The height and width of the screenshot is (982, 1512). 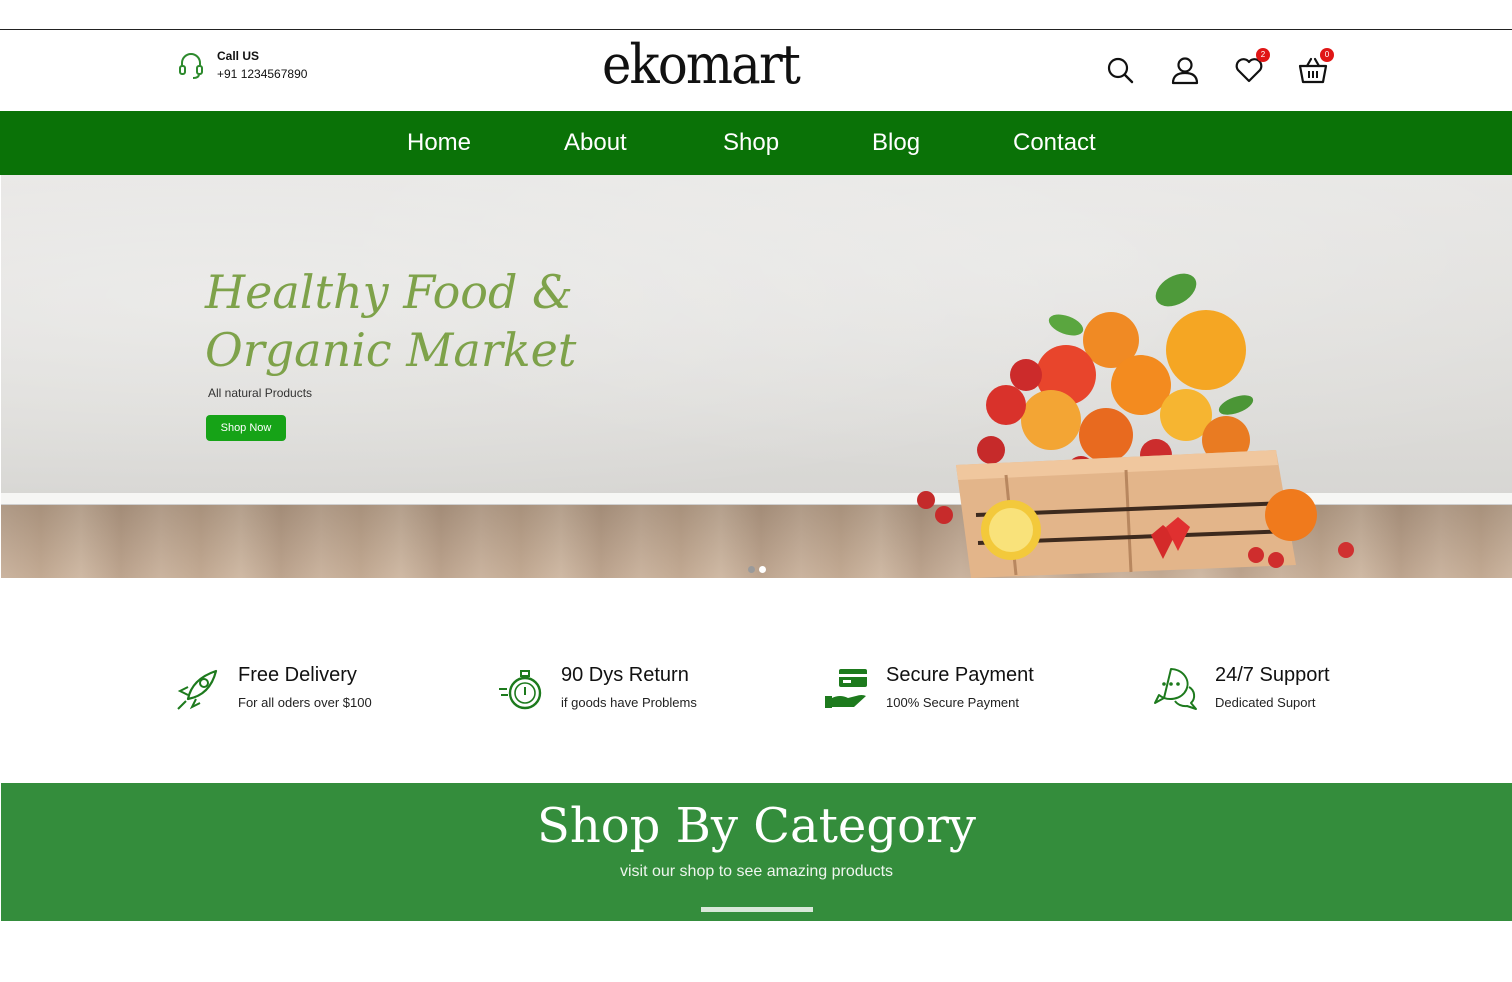 I want to click on rocket-icon, so click(x=197, y=689).